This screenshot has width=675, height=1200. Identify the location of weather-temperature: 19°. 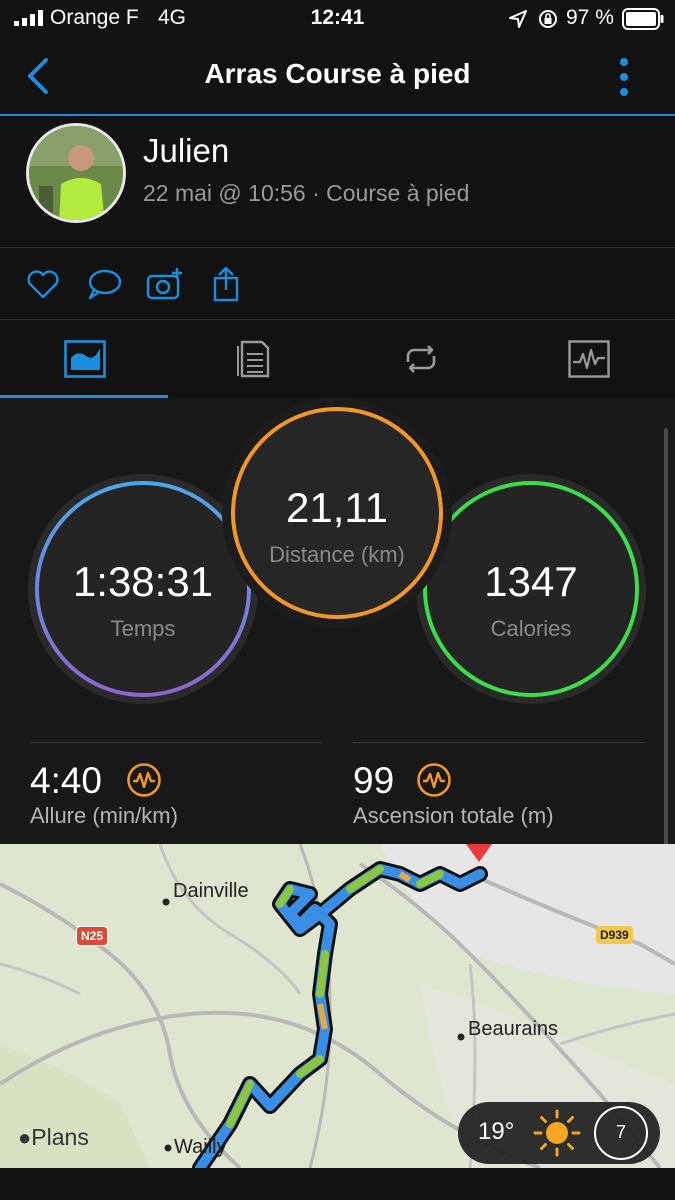
(496, 1131).